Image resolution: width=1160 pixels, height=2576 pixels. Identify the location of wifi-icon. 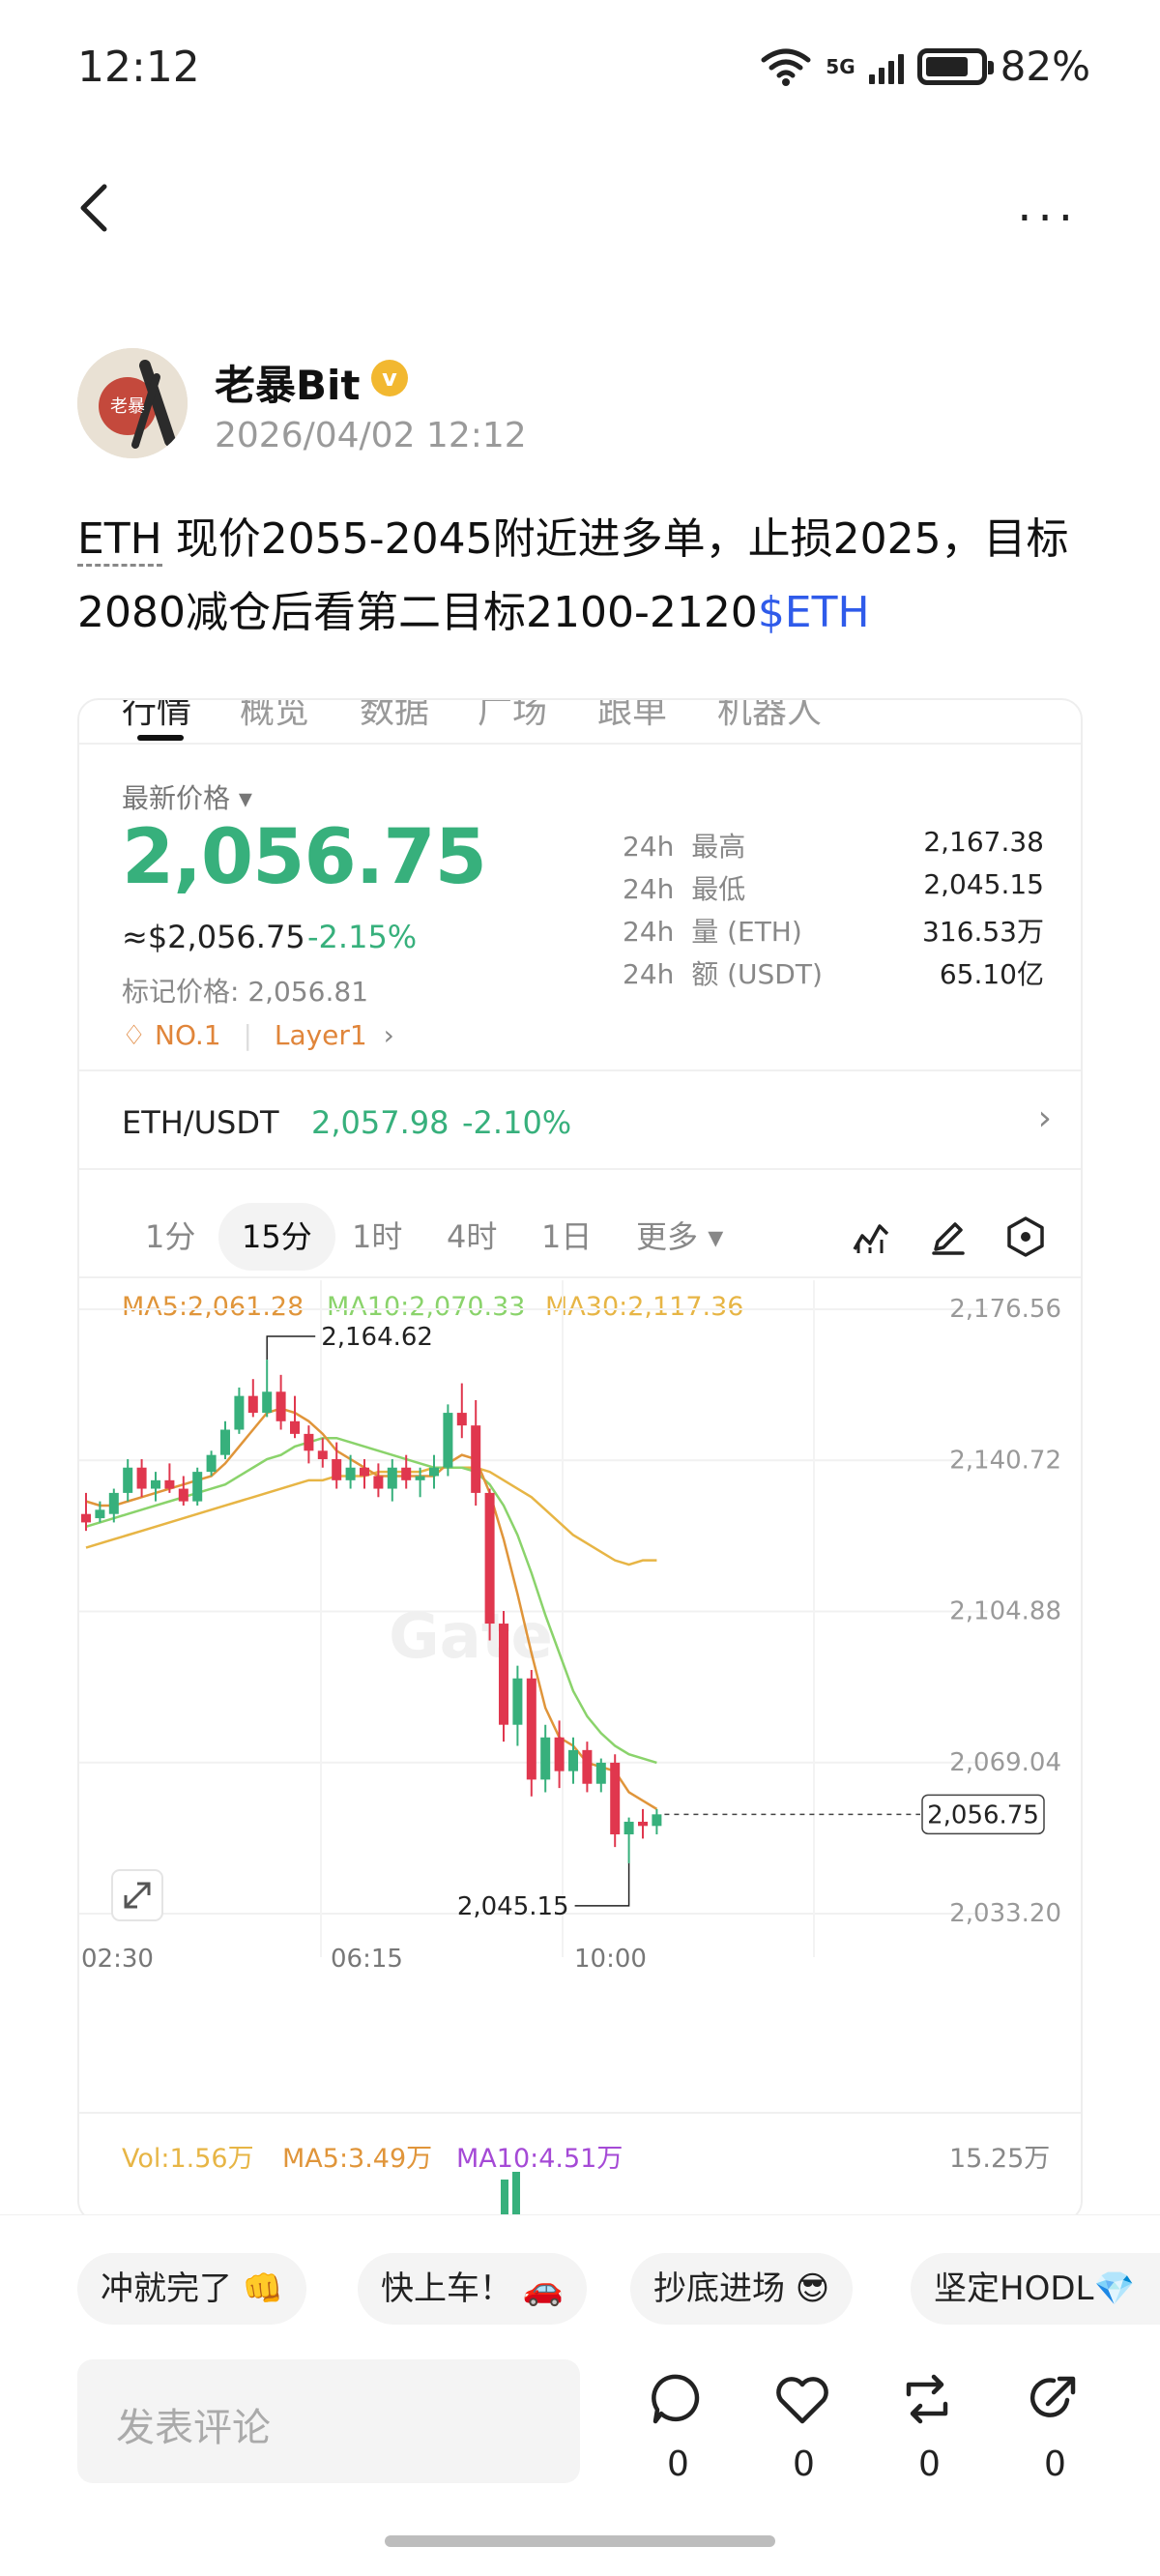
(786, 67).